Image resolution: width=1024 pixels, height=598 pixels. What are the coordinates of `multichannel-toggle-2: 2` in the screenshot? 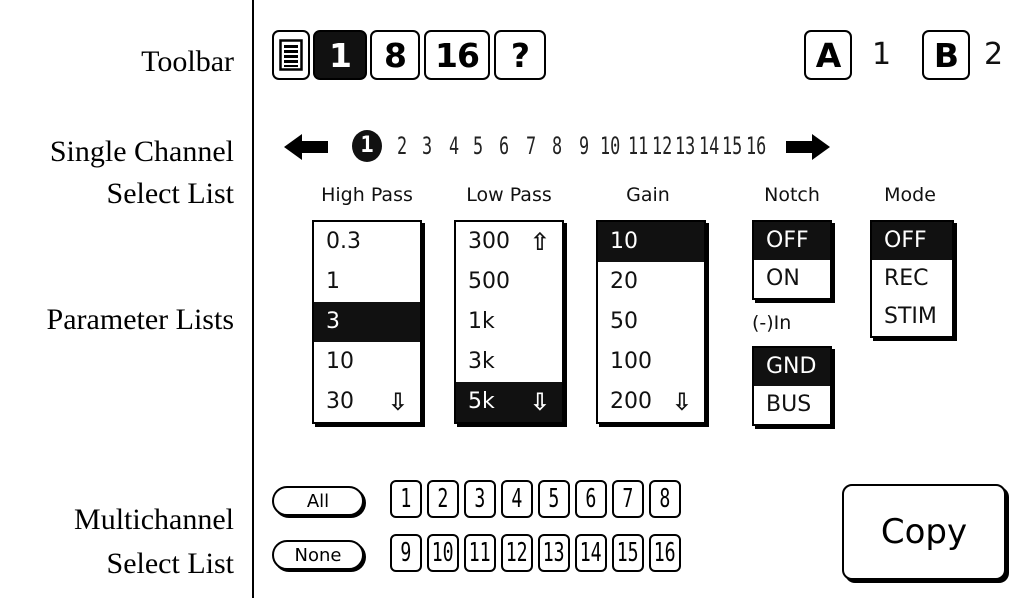 It's located at (443, 499).